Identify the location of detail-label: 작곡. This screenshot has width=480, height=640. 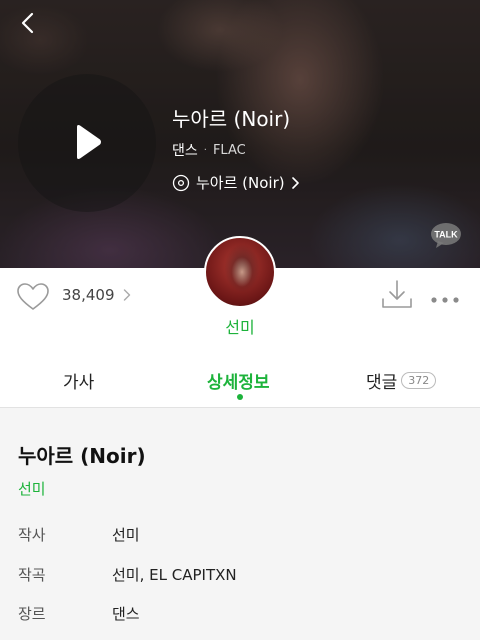
(32, 575).